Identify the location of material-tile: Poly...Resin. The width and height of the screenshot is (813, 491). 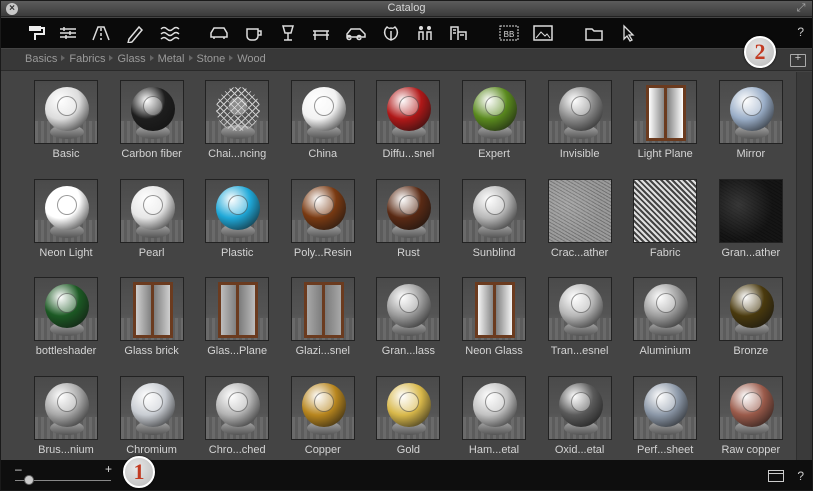
(323, 219).